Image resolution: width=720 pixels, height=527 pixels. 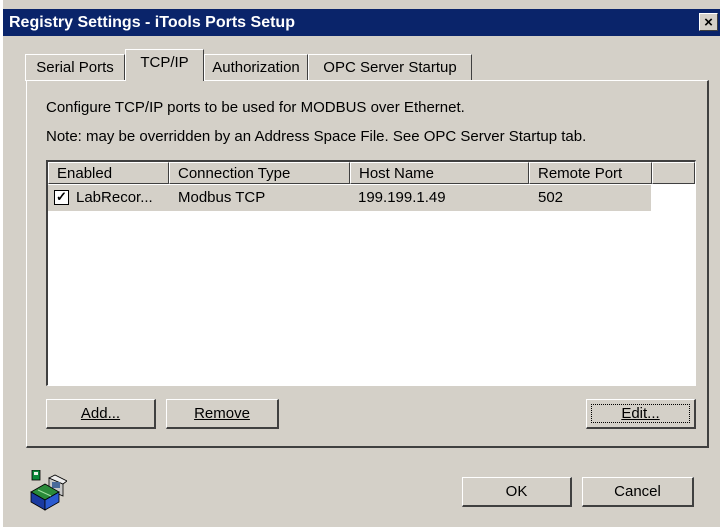 I want to click on tab-serial-ports: Serial Ports, so click(x=75, y=67).